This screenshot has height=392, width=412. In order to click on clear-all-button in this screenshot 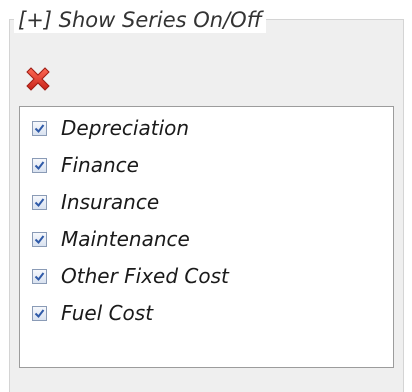, I will do `click(38, 79)`.